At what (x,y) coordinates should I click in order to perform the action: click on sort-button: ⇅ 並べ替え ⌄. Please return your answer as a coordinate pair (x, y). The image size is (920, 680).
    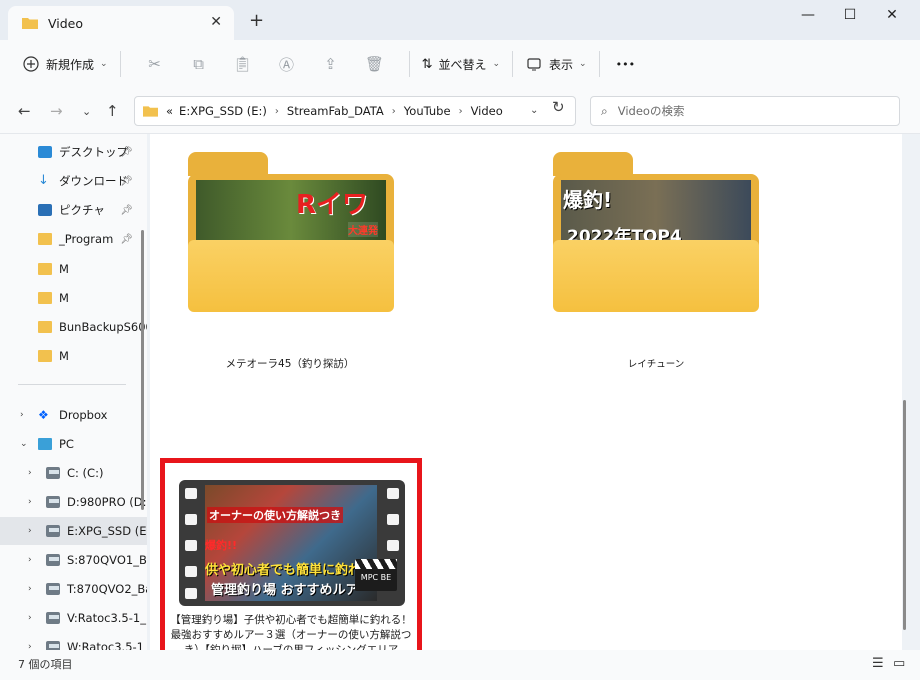
    Looking at the image, I should click on (461, 64).